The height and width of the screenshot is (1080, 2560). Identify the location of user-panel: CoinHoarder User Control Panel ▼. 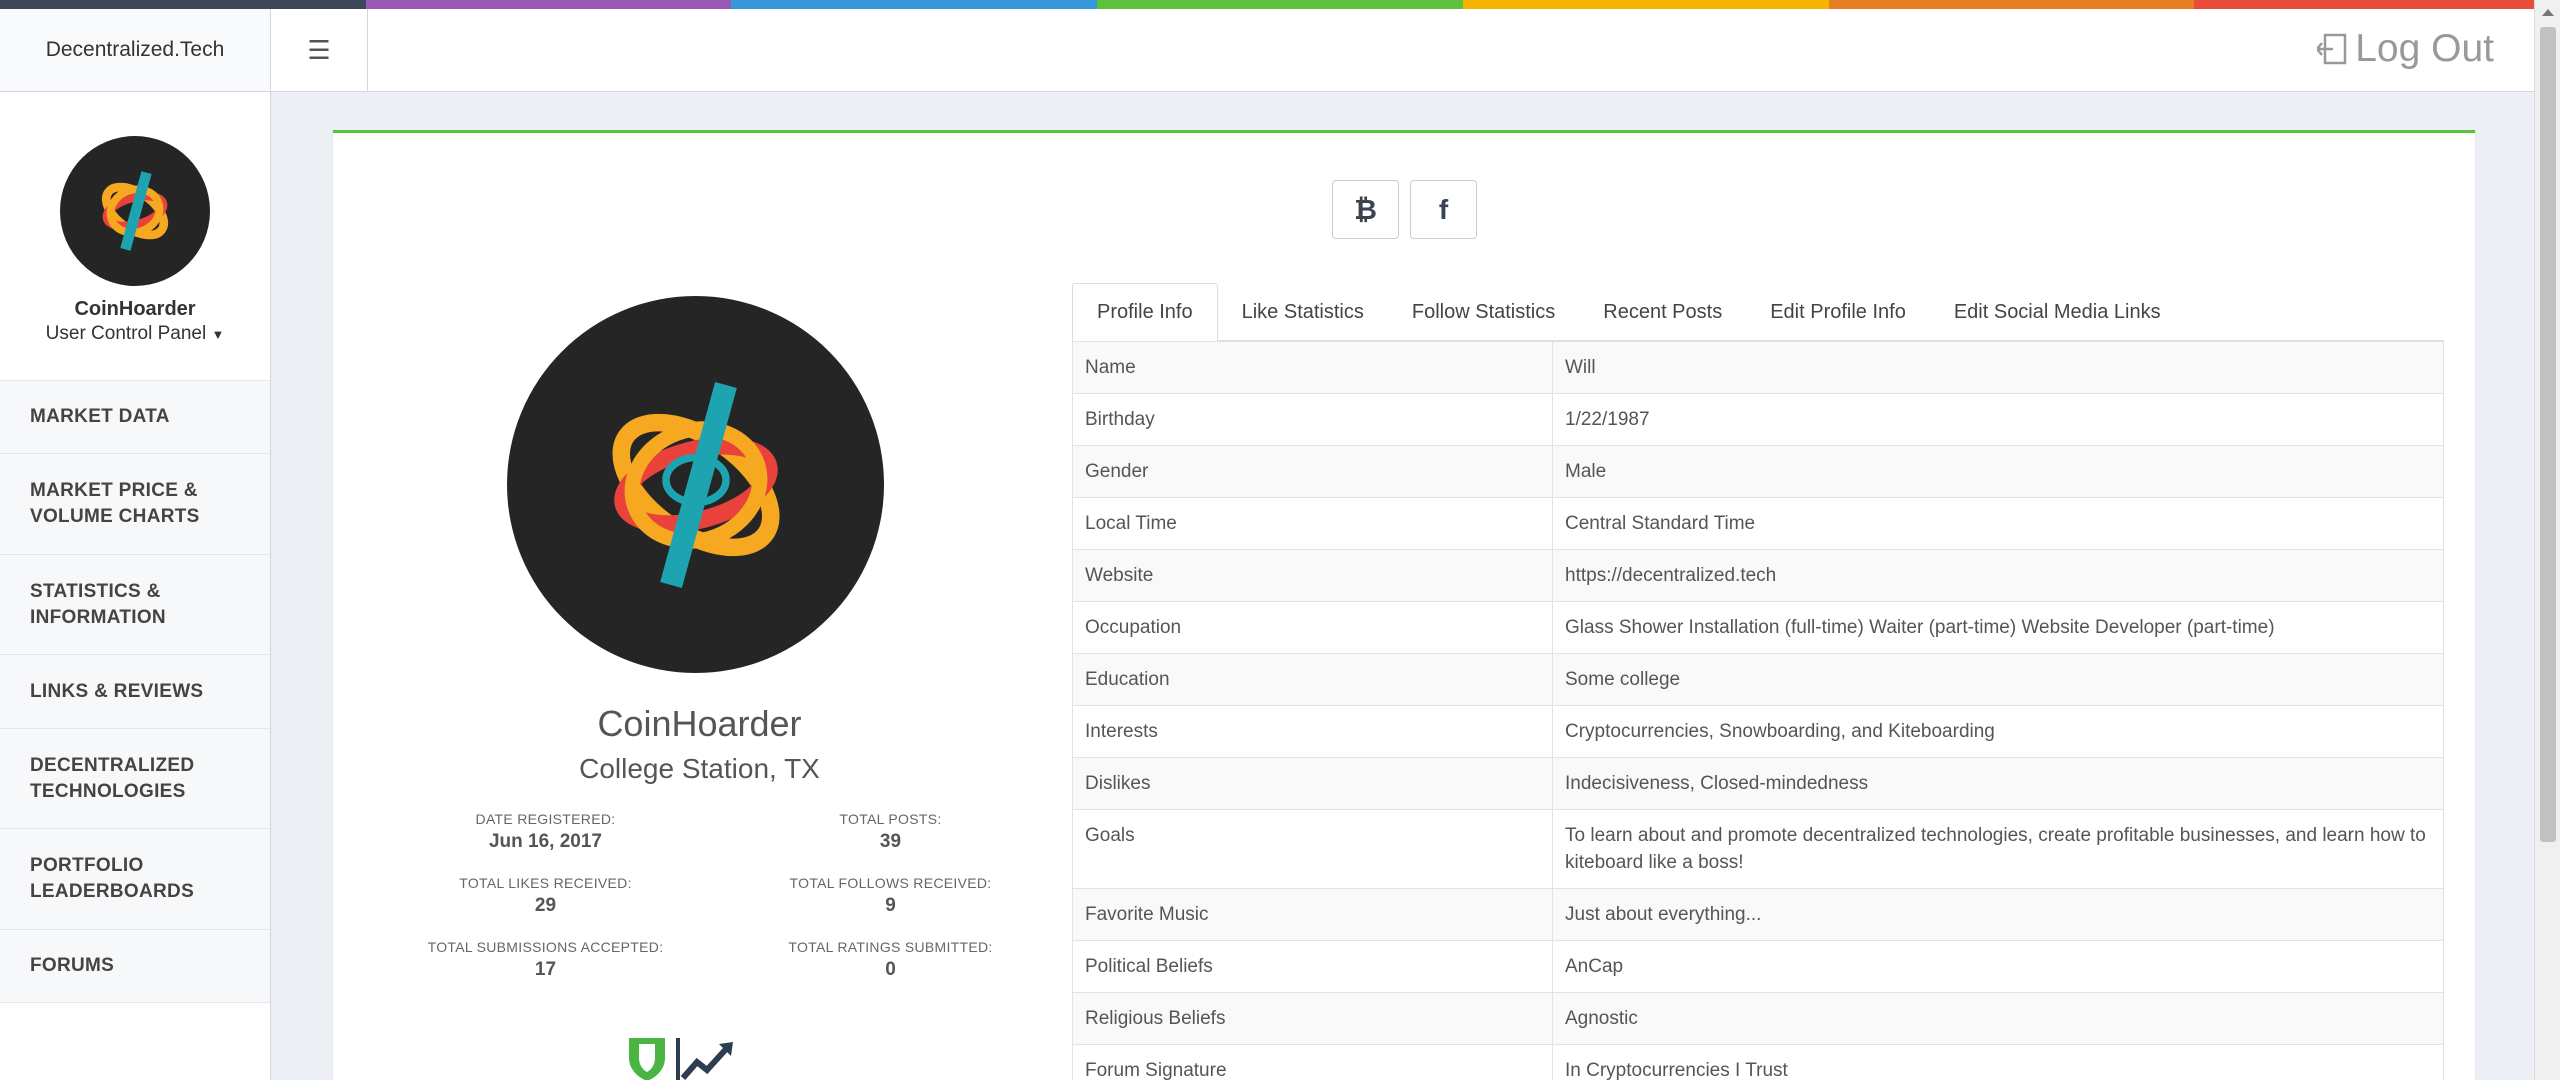
(135, 236).